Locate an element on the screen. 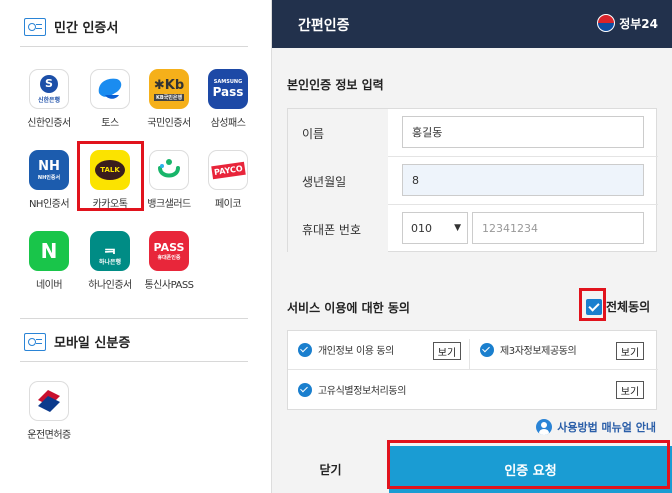 Image resolution: width=672 pixels, height=493 pixels. phone-label: 휴대폰 번호 is located at coordinates (338, 229).